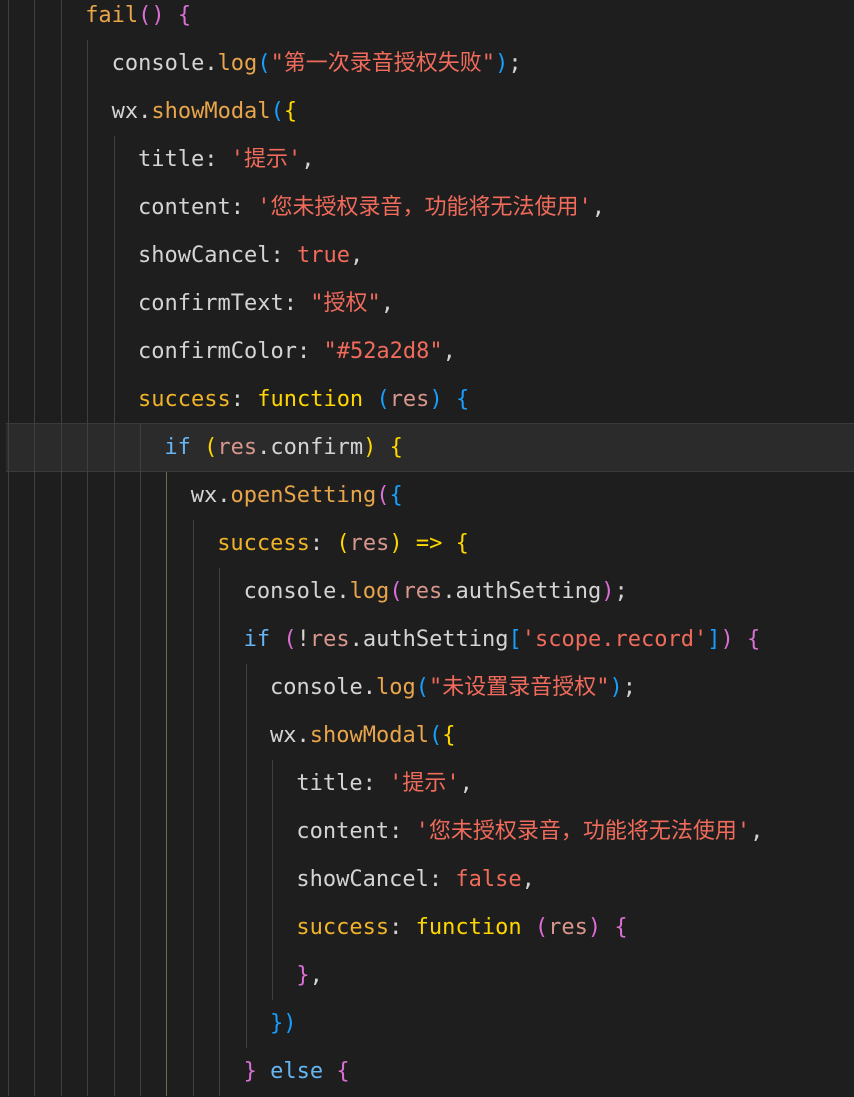 This screenshot has width=854, height=1097. Describe the element at coordinates (343, 544) in the screenshot. I see `code-line: success: (res) => {` at that location.